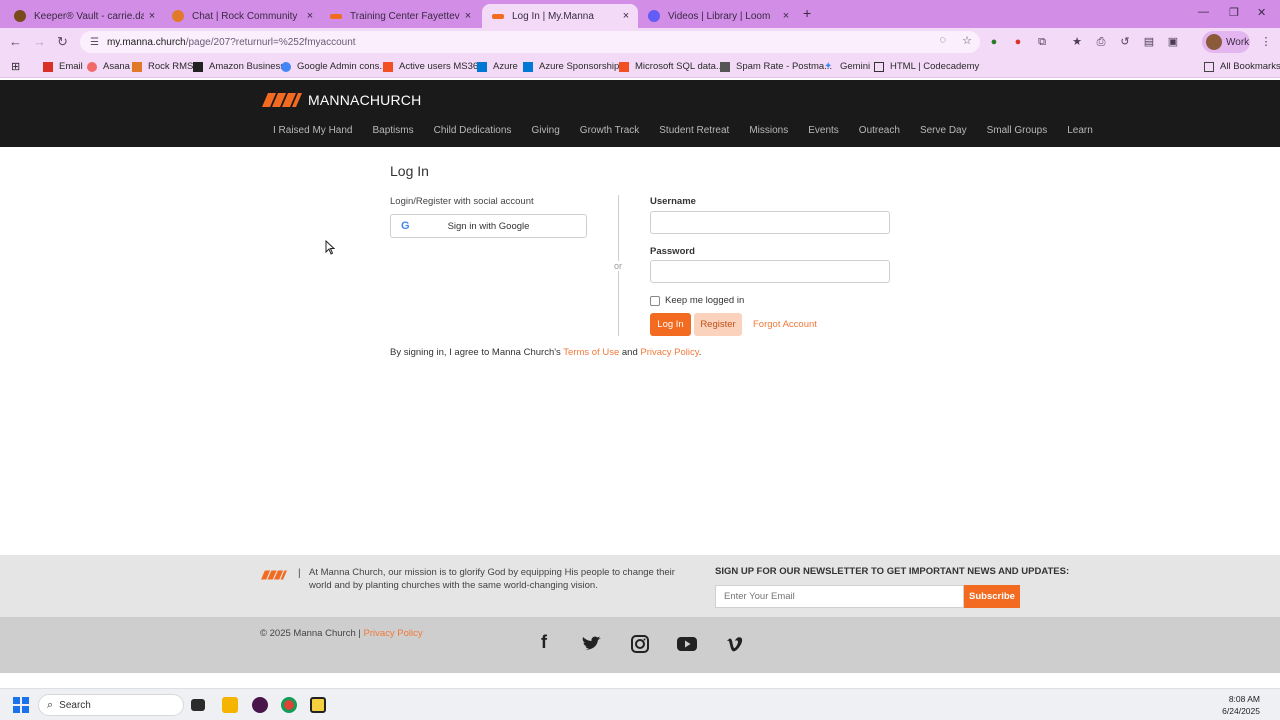 Image resolution: width=1280 pixels, height=720 pixels. What do you see at coordinates (1266, 42) in the screenshot?
I see `menu-kebab-icon: ⋮` at bounding box center [1266, 42].